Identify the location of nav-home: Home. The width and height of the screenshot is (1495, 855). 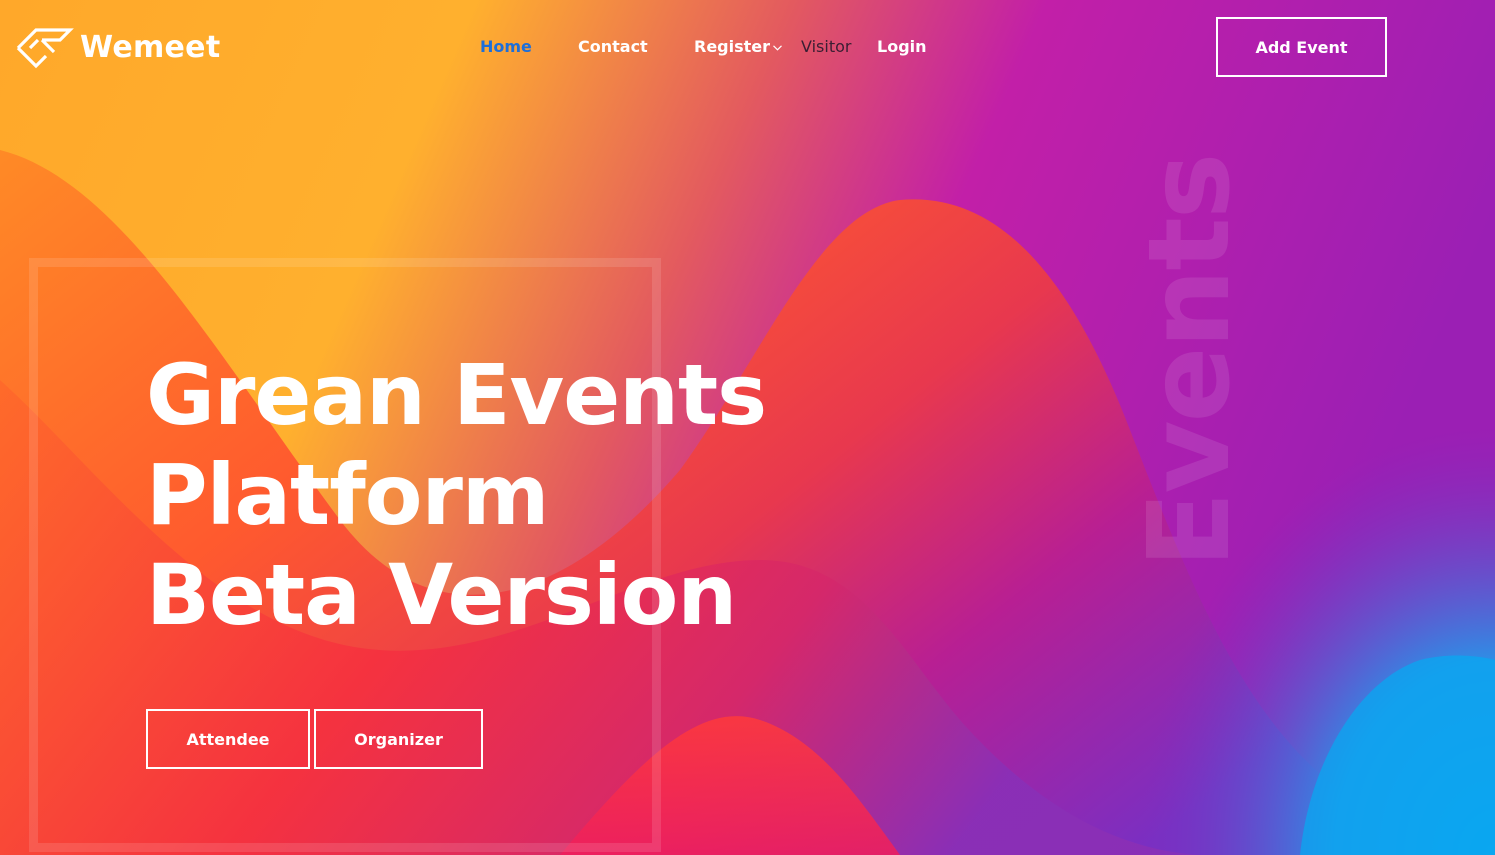
(506, 47).